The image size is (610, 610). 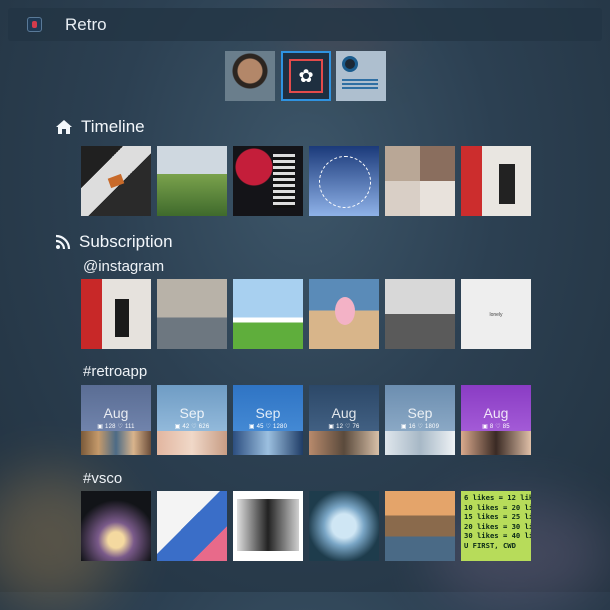 What do you see at coordinates (344, 420) in the screenshot?
I see `photo-tile: Aug ▣ 12 ♡ 76` at bounding box center [344, 420].